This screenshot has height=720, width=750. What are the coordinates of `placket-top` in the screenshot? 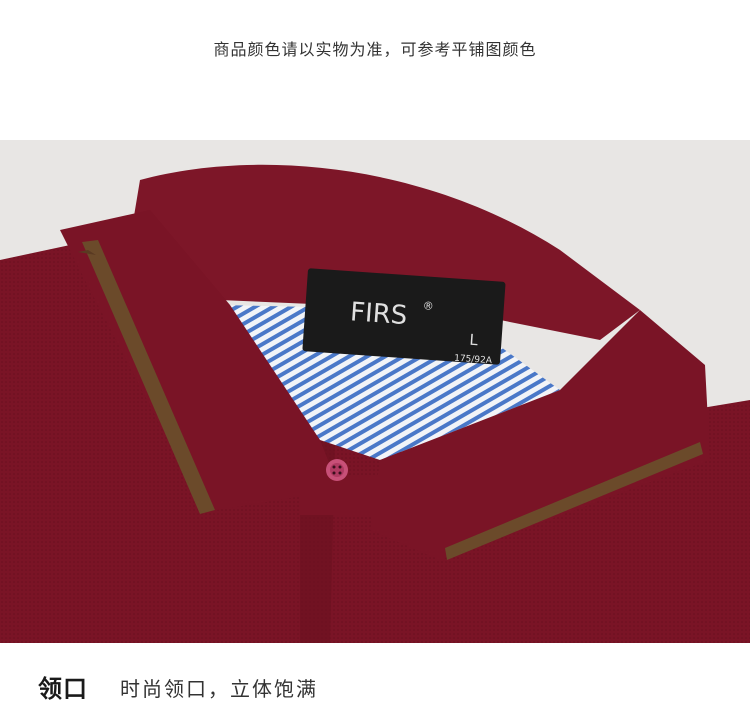 It's located at (340, 495).